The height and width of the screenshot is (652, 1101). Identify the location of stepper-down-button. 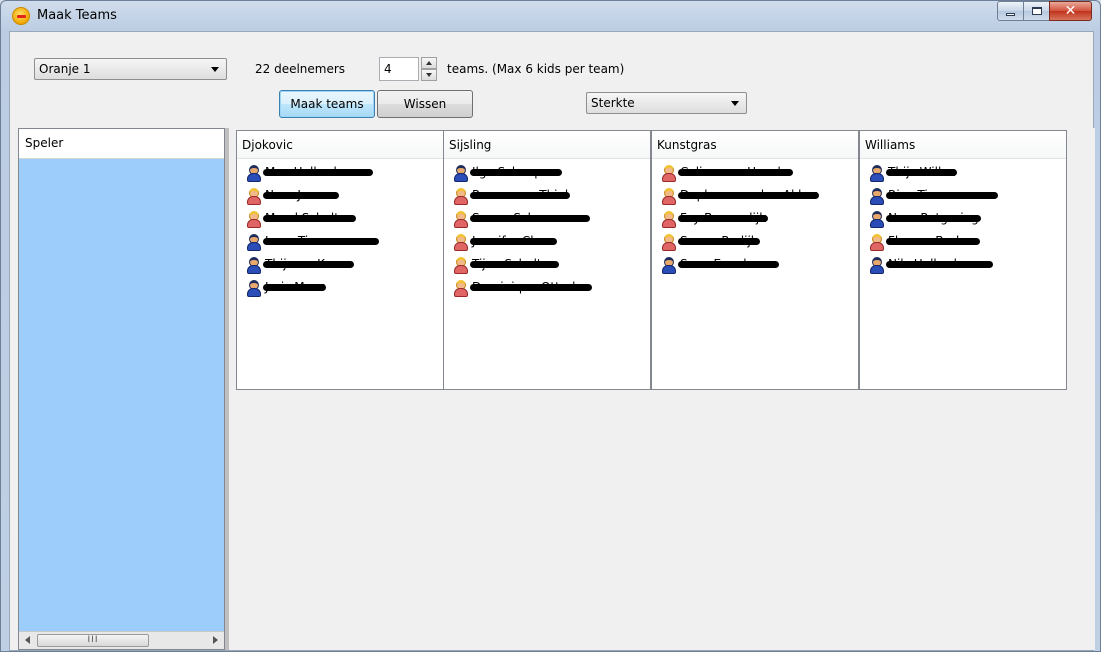
(429, 75).